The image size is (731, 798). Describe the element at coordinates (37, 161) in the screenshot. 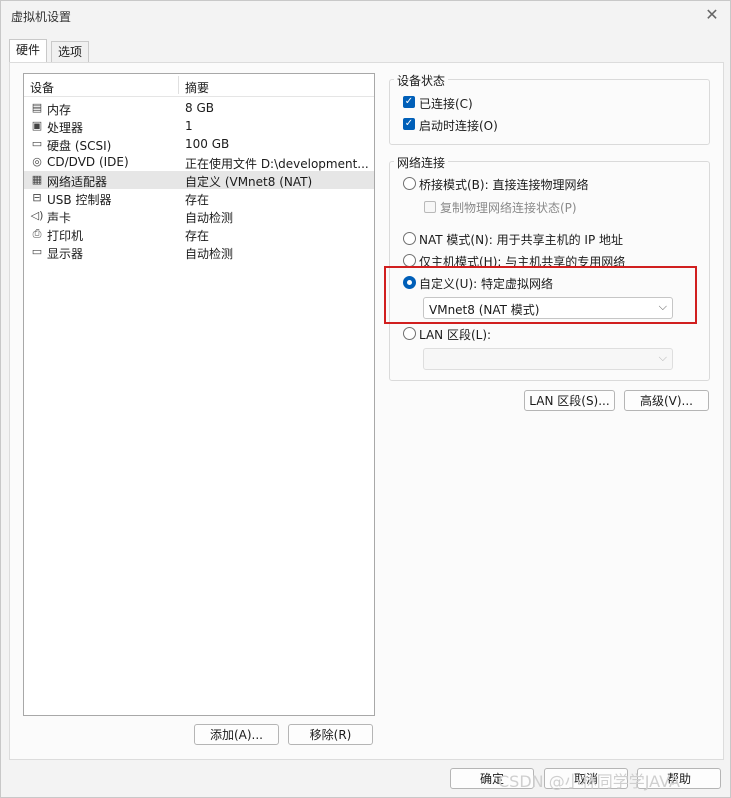

I see `cd-dvd-icon: ◎` at that location.